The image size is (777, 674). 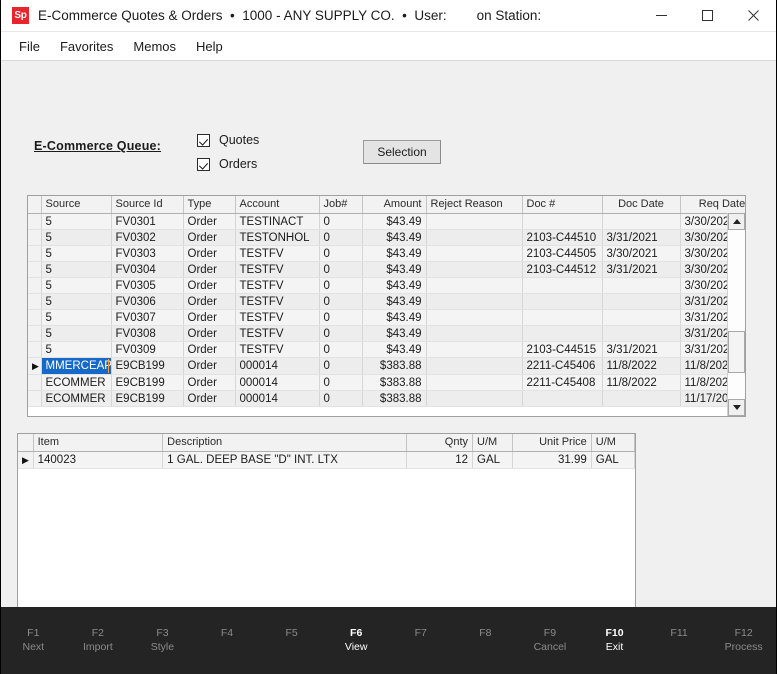 I want to click on cell-item: 140023, so click(x=98, y=460).